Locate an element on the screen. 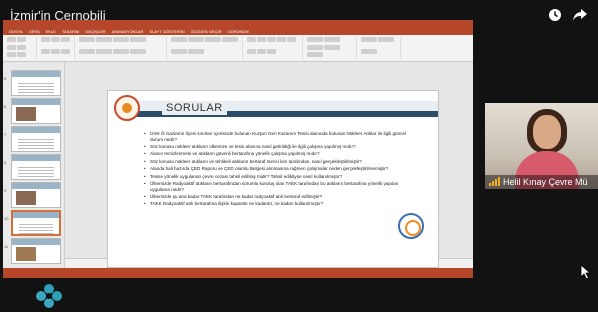  ppt-tab: SLAYT GÖSTERİSİ is located at coordinates (166, 31).